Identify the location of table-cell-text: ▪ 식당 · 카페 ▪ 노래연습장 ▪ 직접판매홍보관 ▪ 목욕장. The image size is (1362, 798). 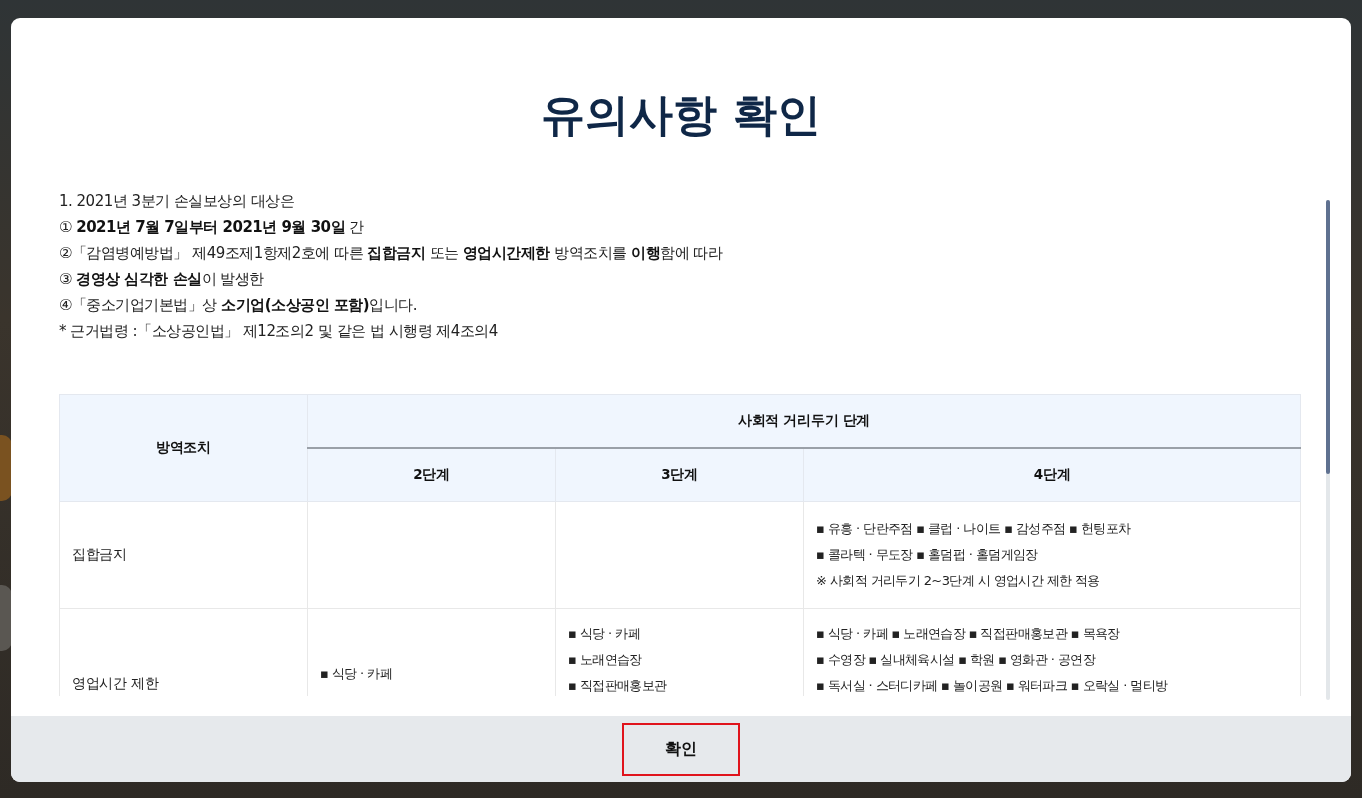
(968, 634).